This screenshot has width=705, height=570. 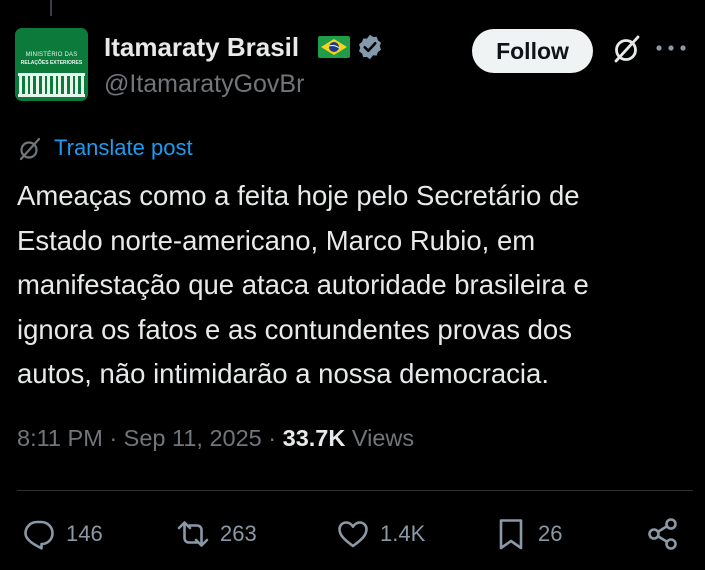 What do you see at coordinates (51, 55) in the screenshot?
I see `avatar-text-top: MINISTÉRIO DAS` at bounding box center [51, 55].